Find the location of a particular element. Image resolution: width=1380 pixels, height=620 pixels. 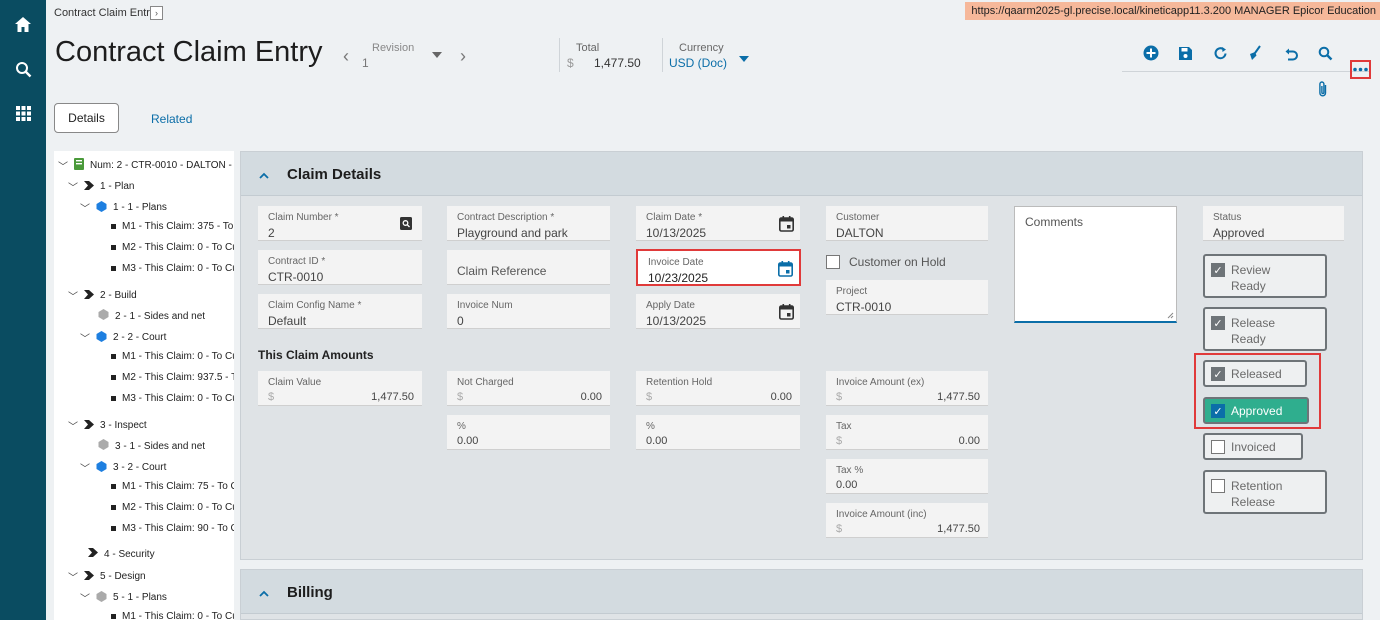

not-charged-percent-field: % 0.00 is located at coordinates (528, 432).